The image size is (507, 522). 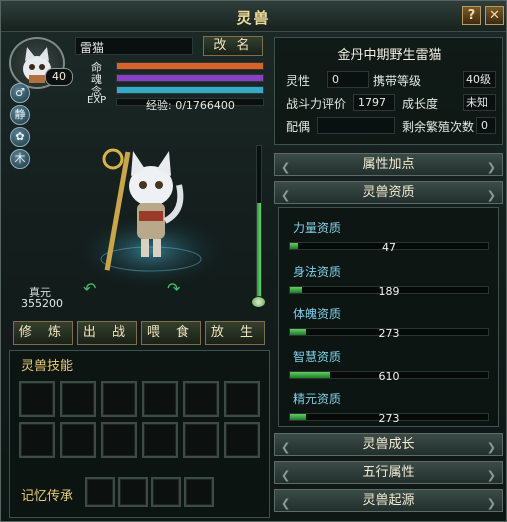 I want to click on lingxing-label: 灵性, so click(x=298, y=81).